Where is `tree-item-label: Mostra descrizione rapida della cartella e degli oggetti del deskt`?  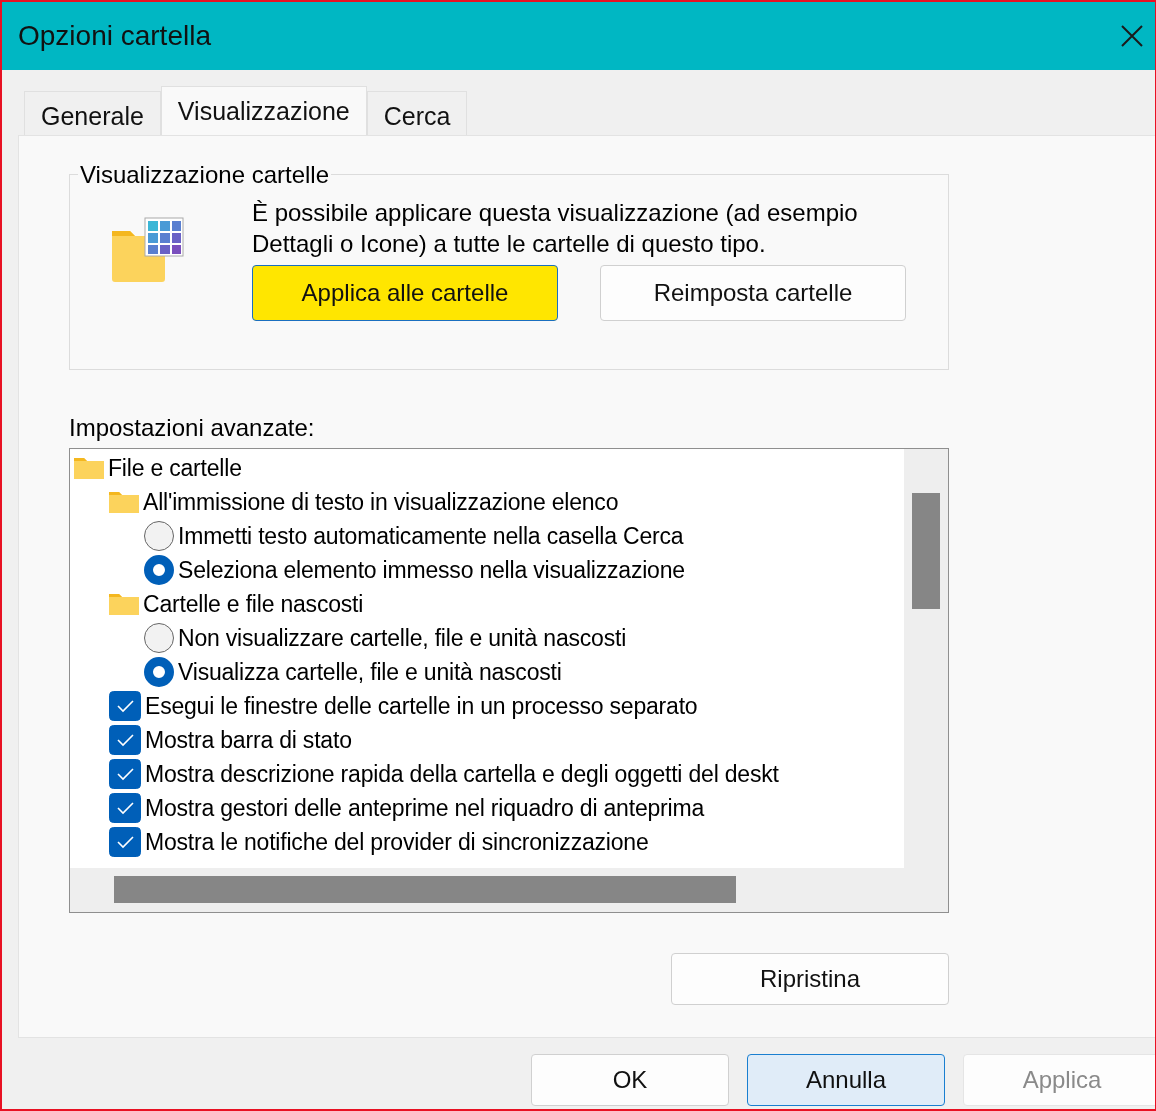 tree-item-label: Mostra descrizione rapida della cartella e degli oggetti del deskt is located at coordinates (462, 774).